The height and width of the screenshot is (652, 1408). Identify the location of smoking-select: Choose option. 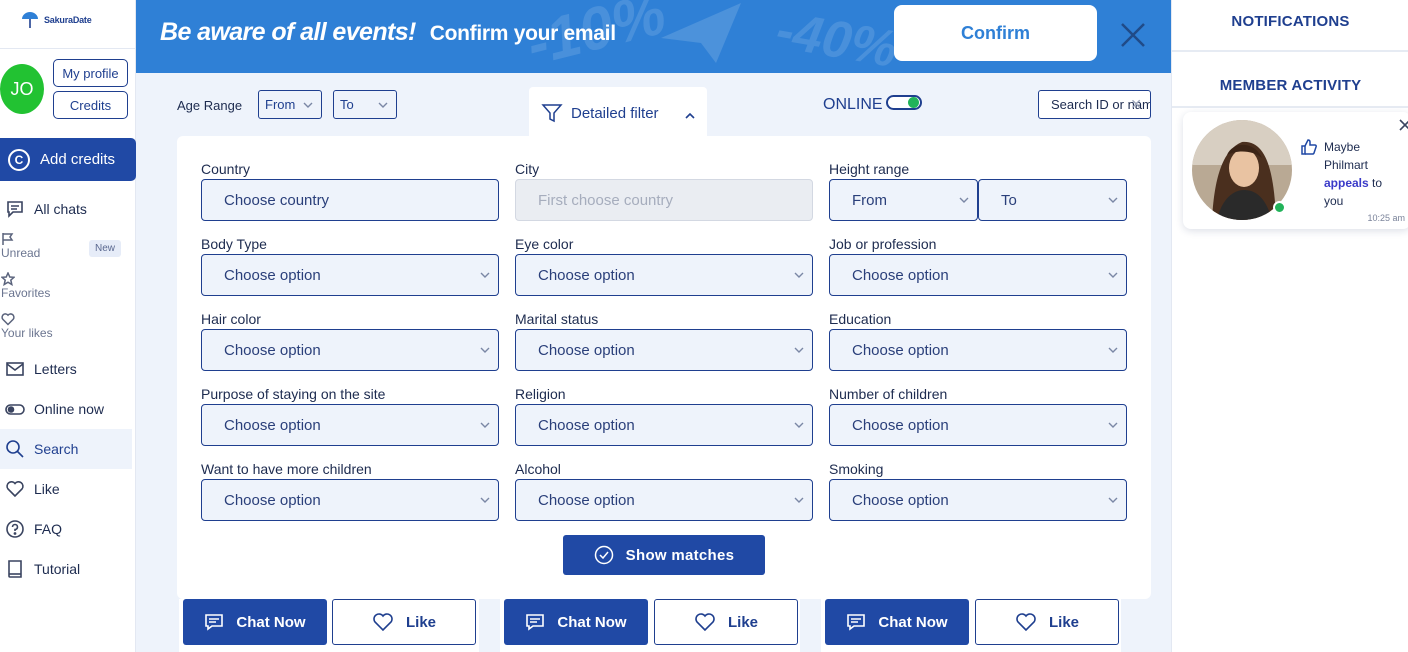
(978, 500).